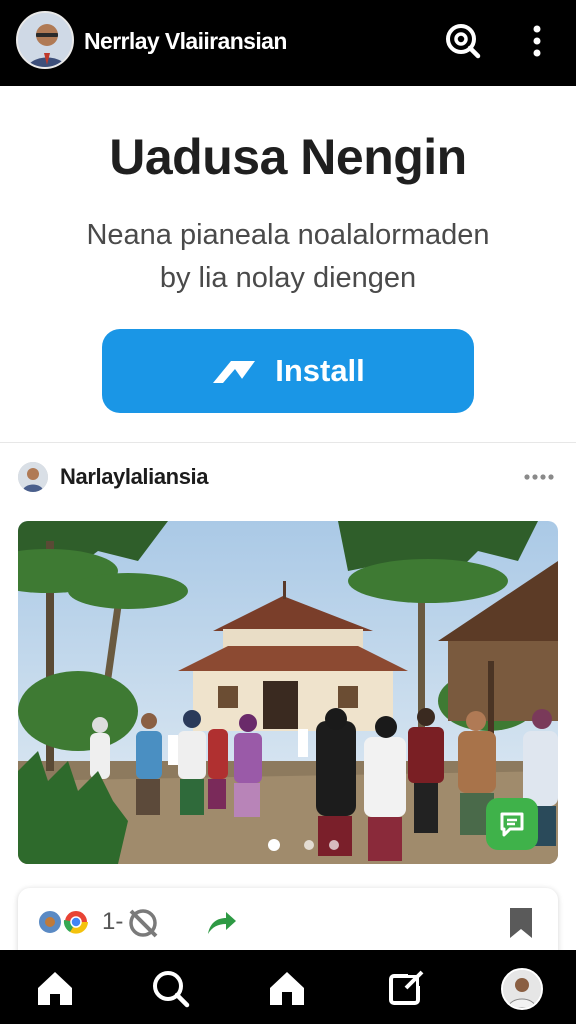 This screenshot has width=576, height=1024. I want to click on install-button: Install, so click(288, 371).